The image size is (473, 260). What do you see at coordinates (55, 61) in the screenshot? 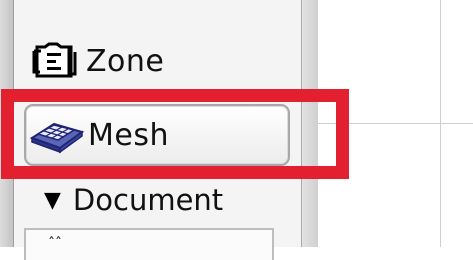
I see `zone-icon` at bounding box center [55, 61].